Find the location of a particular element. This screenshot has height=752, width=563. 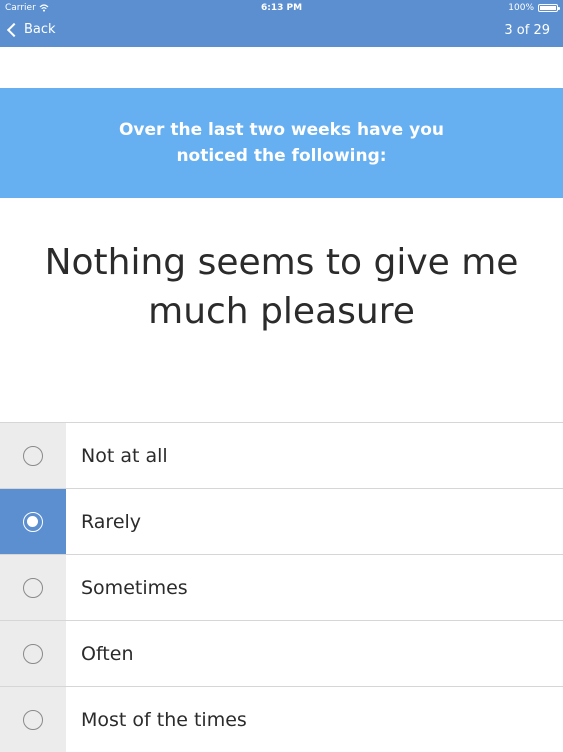

top-bar: Carrier 6:13 PM 100% Back 3 of 29 is located at coordinates (281, 23).